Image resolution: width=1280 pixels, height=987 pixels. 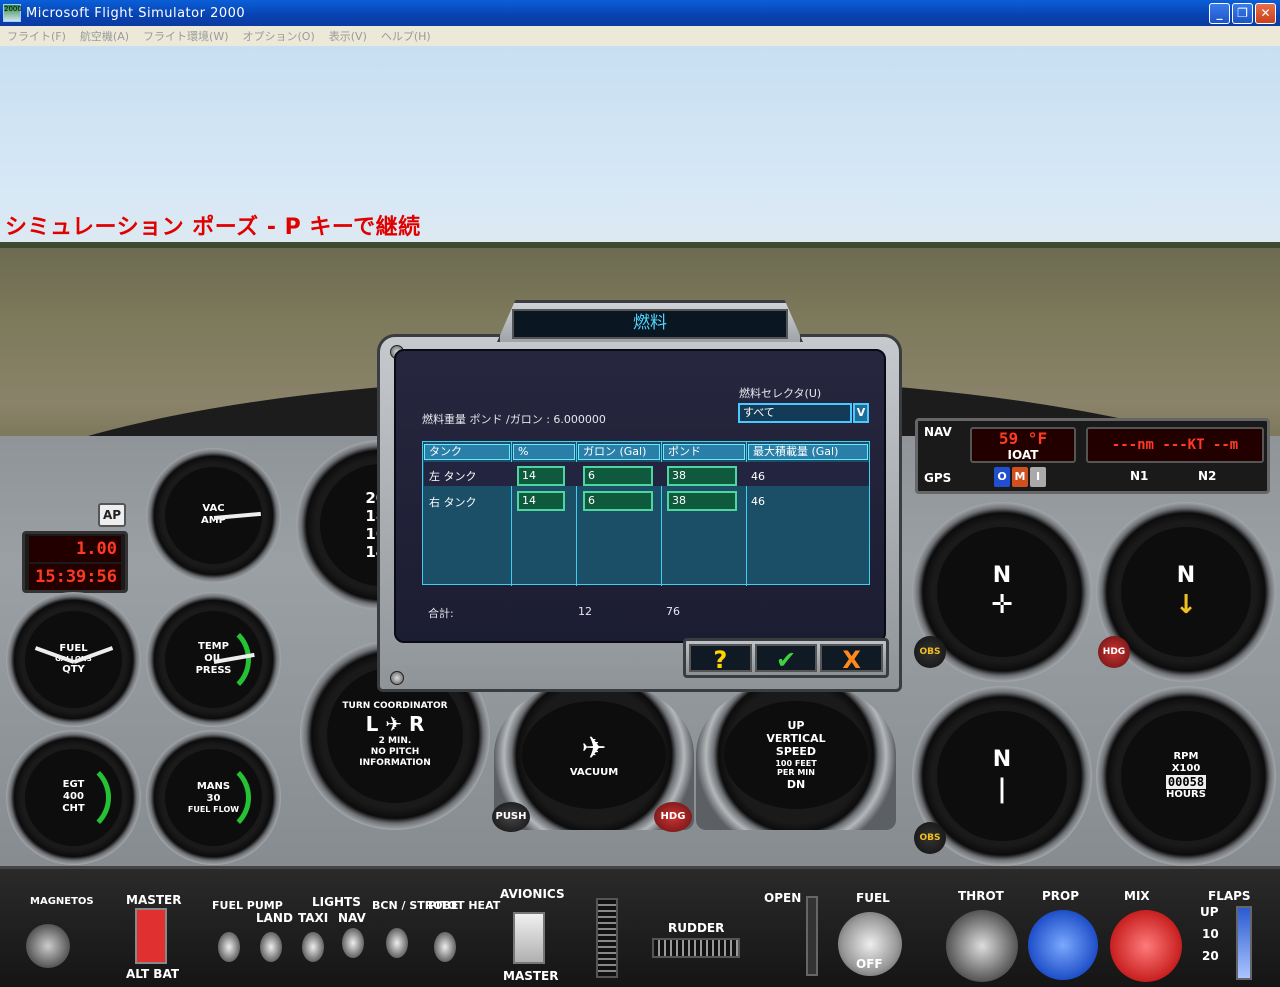 What do you see at coordinates (397, 943) in the screenshot?
I see `bcn-strobe-switch` at bounding box center [397, 943].